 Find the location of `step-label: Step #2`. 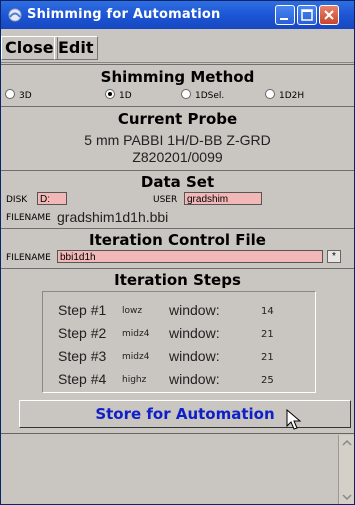

step-label: Step #2 is located at coordinates (82, 333).